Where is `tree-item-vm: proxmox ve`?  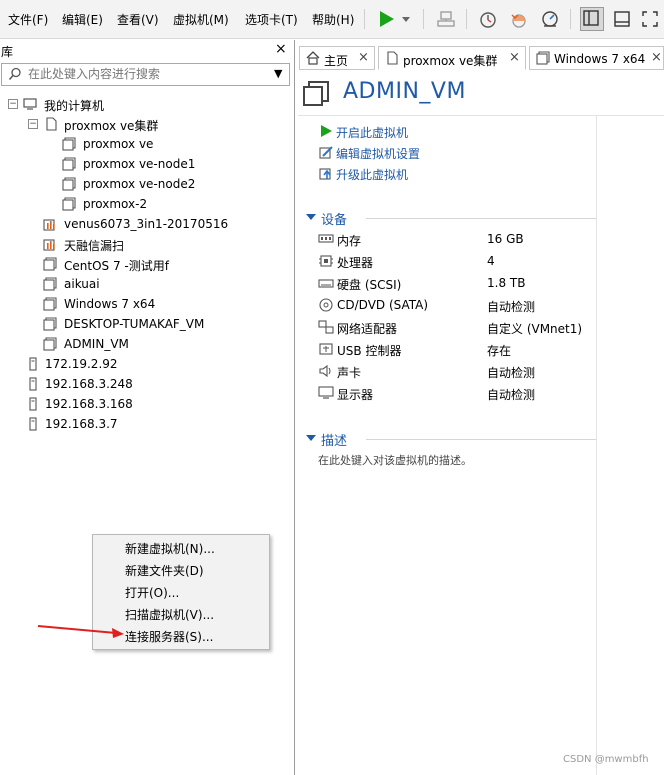 tree-item-vm: proxmox ve is located at coordinates (172, 144).